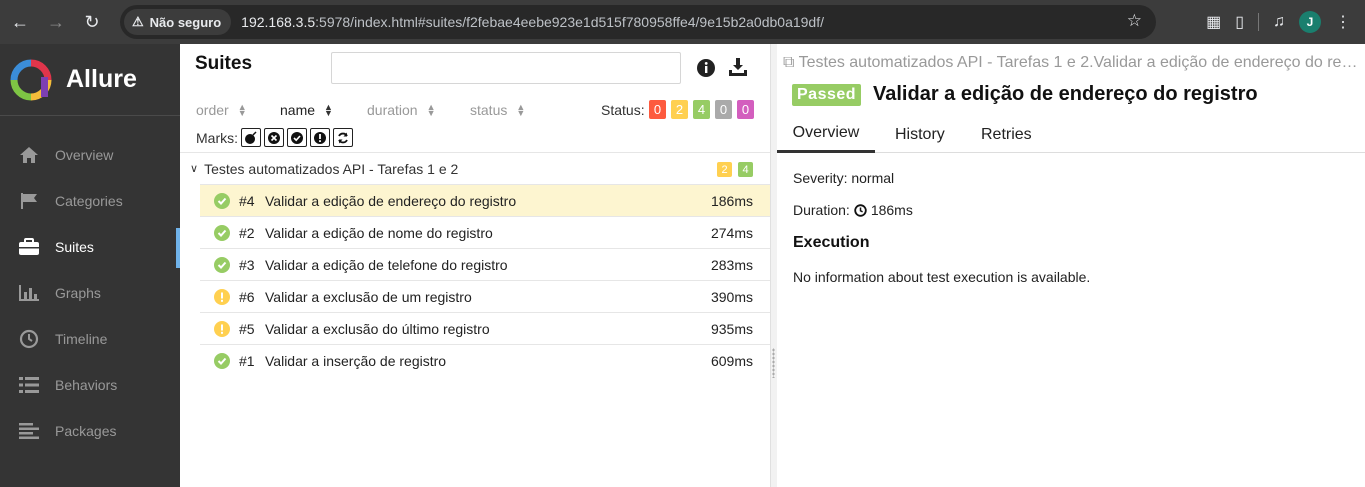 The width and height of the screenshot is (1365, 487). I want to click on search-input, so click(506, 68).